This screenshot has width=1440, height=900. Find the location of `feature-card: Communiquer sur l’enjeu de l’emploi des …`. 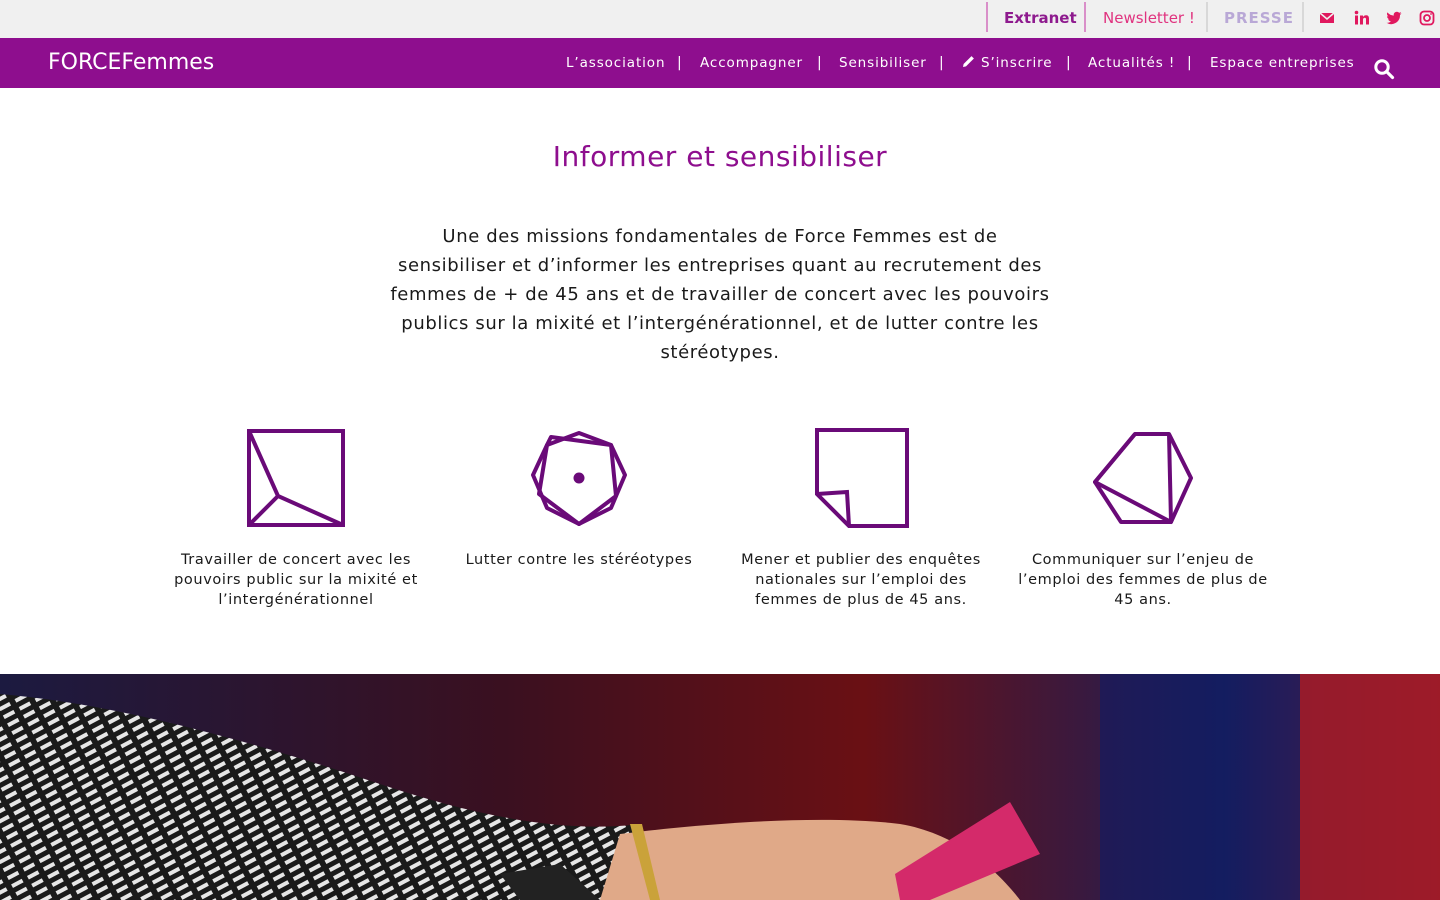

feature-card: Communiquer sur l’enjeu de l’emploi des … is located at coordinates (1143, 519).